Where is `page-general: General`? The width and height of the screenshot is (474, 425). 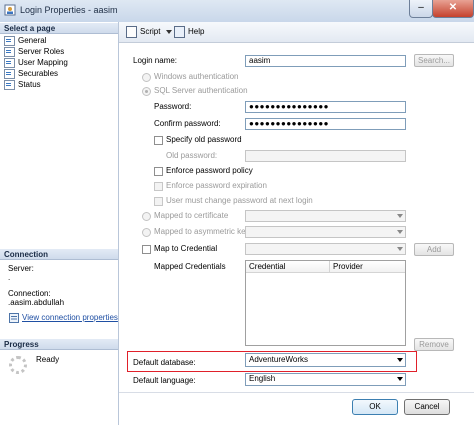
page-general: General is located at coordinates (25, 40).